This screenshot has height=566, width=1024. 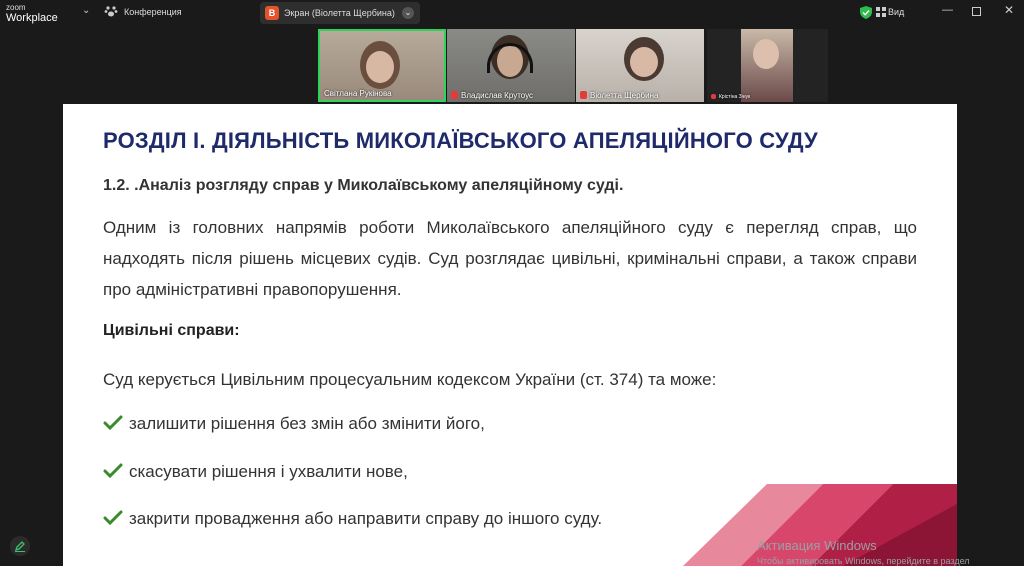 I want to click on participant-name: Крістіна Зінук, so click(x=730, y=97).